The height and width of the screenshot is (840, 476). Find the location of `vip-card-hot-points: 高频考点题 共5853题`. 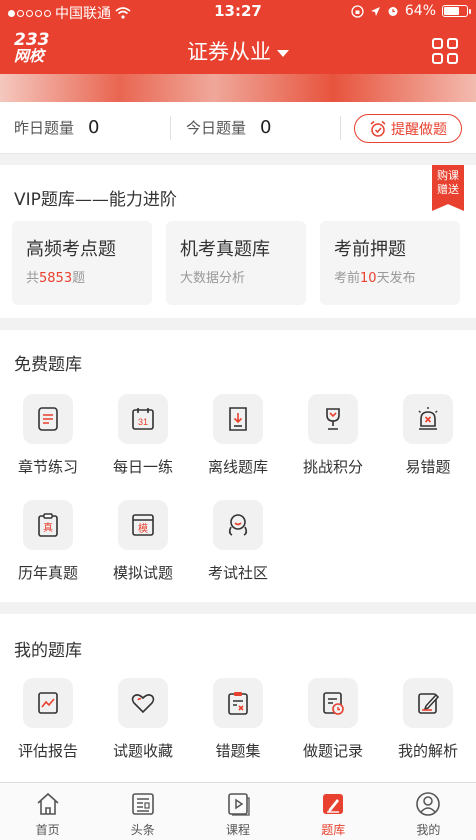

vip-card-hot-points: 高频考点题 共5853题 is located at coordinates (82, 263).